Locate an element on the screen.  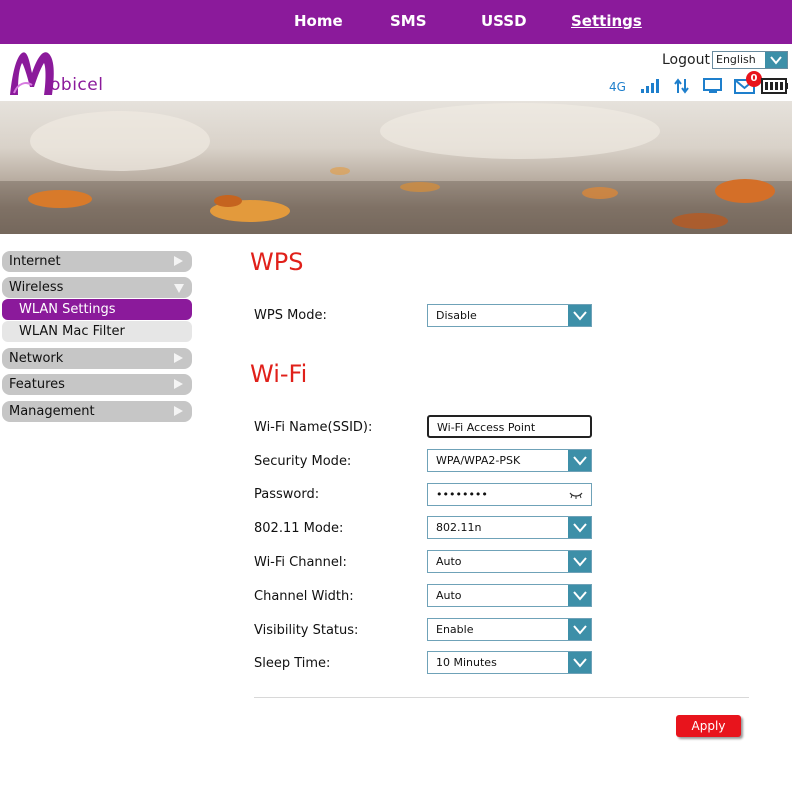
nav-home: Home is located at coordinates (318, 21).